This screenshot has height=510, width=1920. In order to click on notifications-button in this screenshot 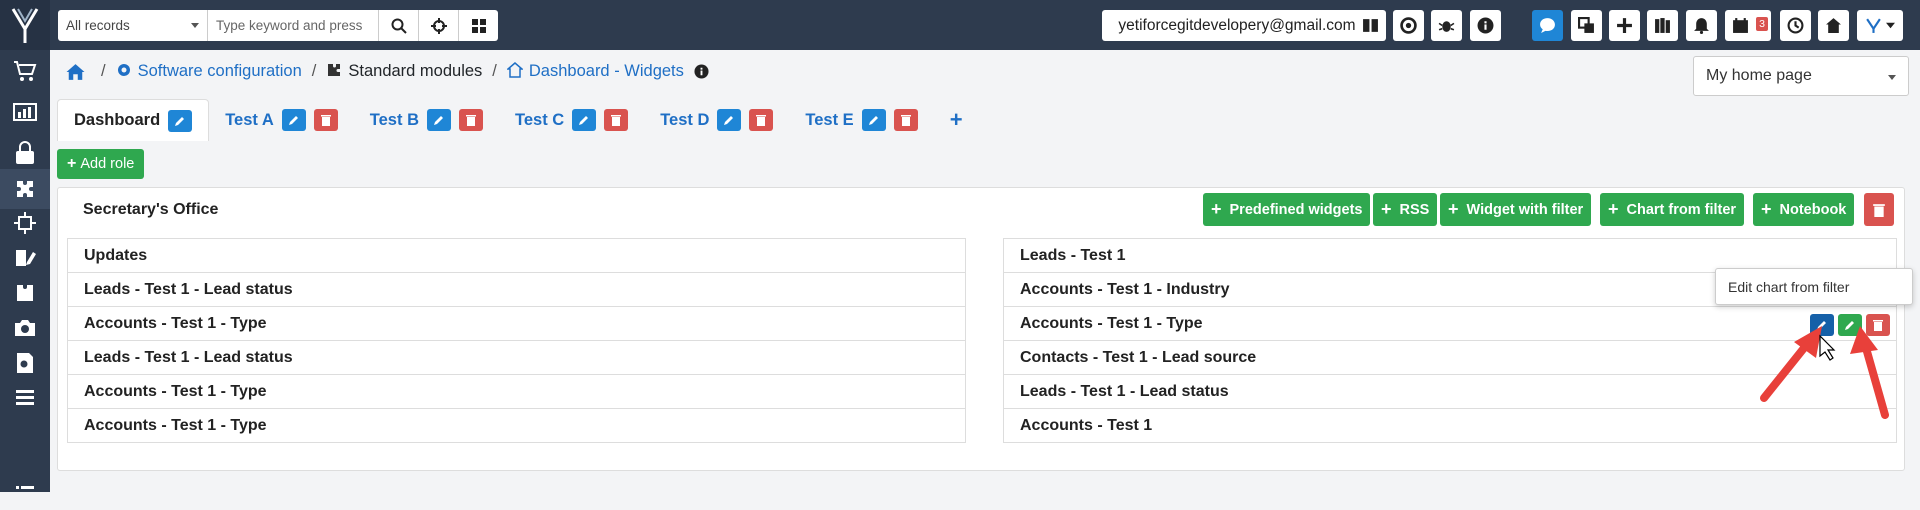, I will do `click(1701, 25)`.